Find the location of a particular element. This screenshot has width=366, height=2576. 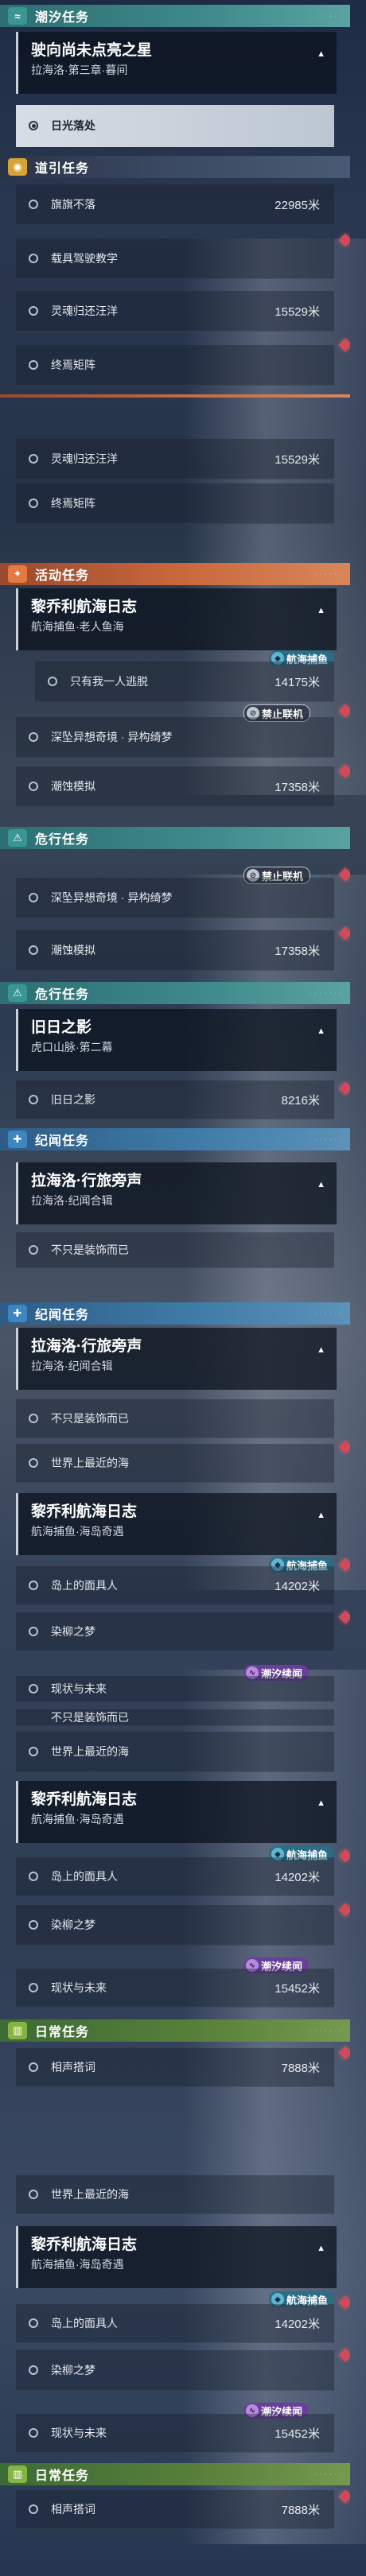

quest-step: 旗旗不落 22985米 is located at coordinates (175, 205).